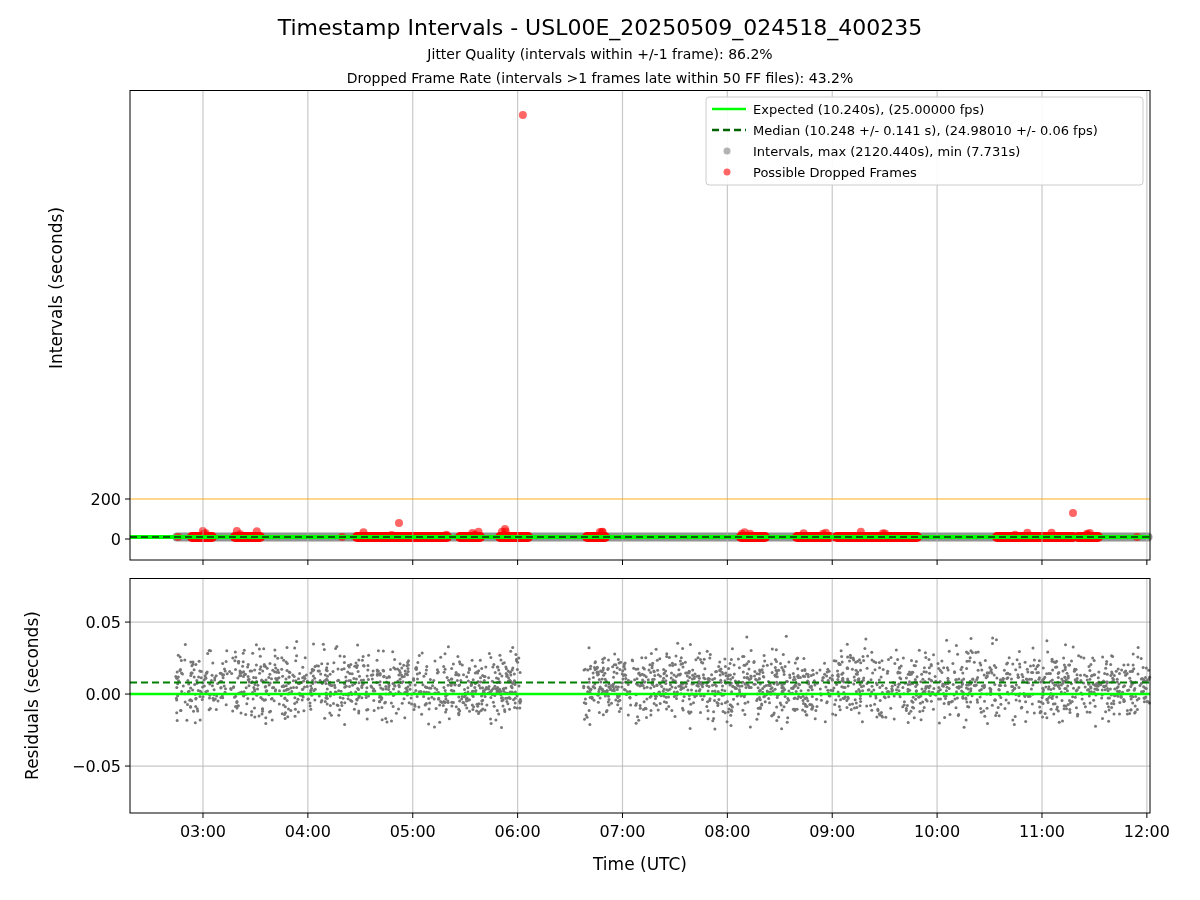 The image size is (1200, 900). What do you see at coordinates (727, 831) in the screenshot?
I see `tick-label: 08:00` at bounding box center [727, 831].